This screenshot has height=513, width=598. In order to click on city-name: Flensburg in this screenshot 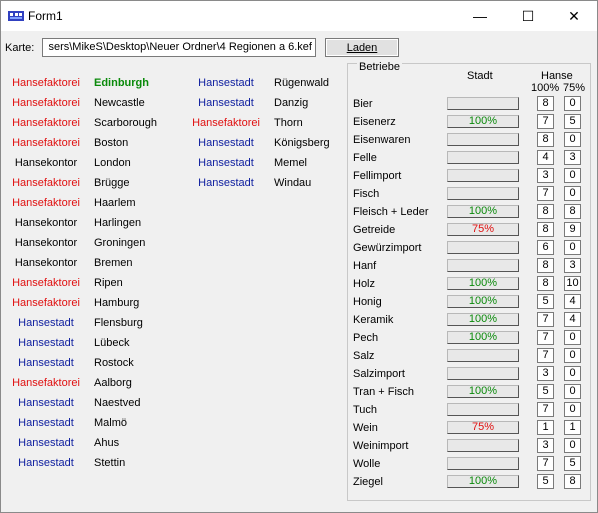, I will do `click(118, 323)`.